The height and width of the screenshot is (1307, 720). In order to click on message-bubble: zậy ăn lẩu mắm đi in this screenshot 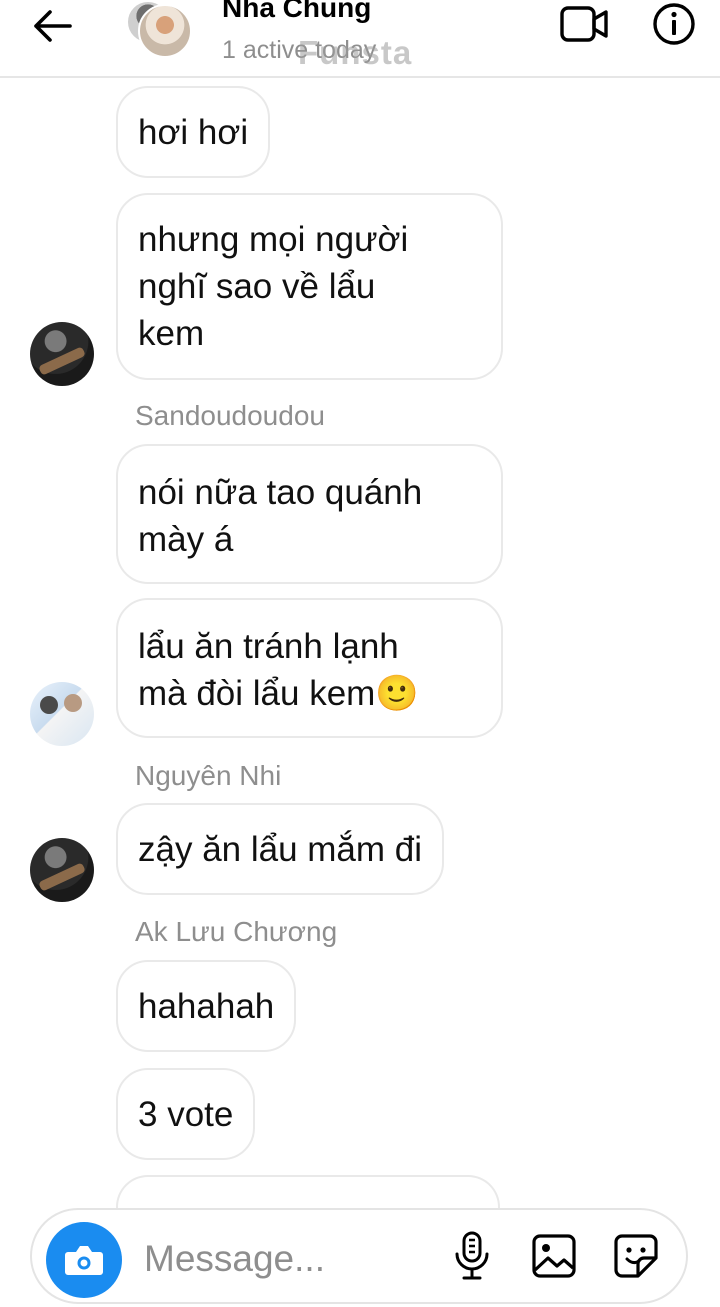, I will do `click(280, 849)`.